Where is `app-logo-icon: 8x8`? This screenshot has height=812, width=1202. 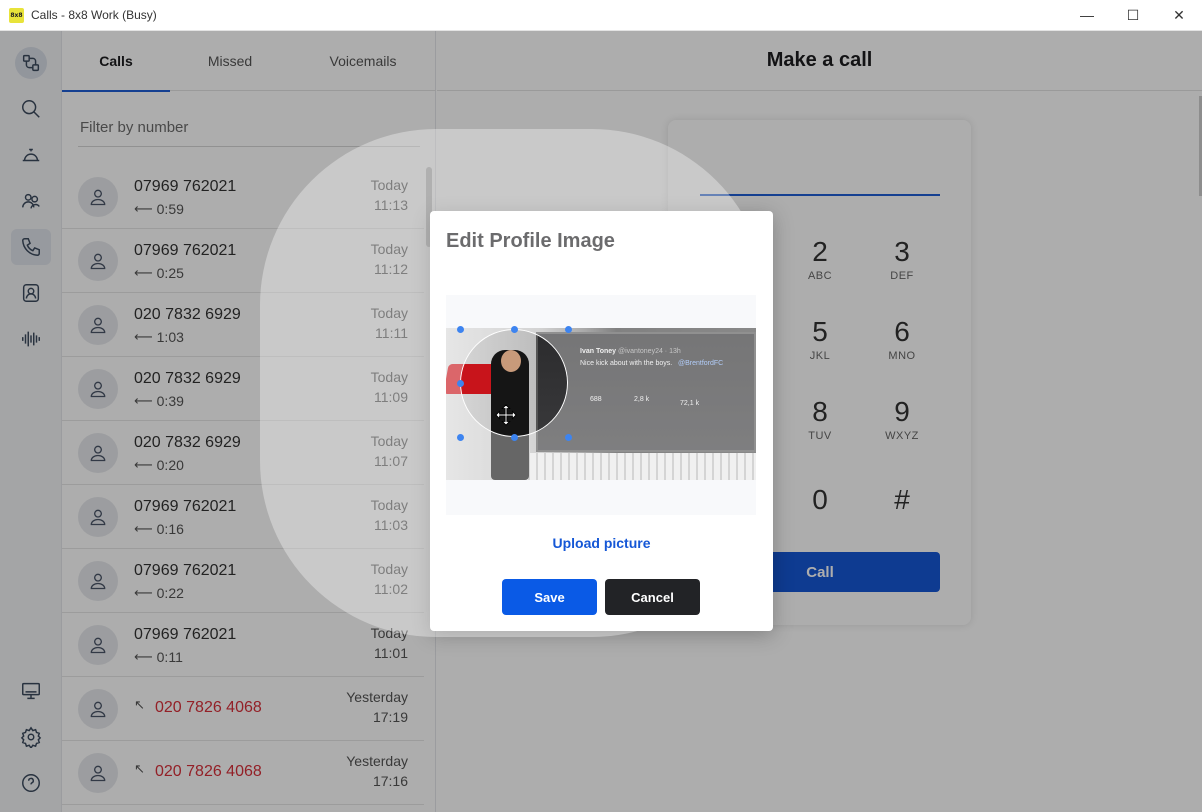
app-logo-icon: 8x8 is located at coordinates (16, 15).